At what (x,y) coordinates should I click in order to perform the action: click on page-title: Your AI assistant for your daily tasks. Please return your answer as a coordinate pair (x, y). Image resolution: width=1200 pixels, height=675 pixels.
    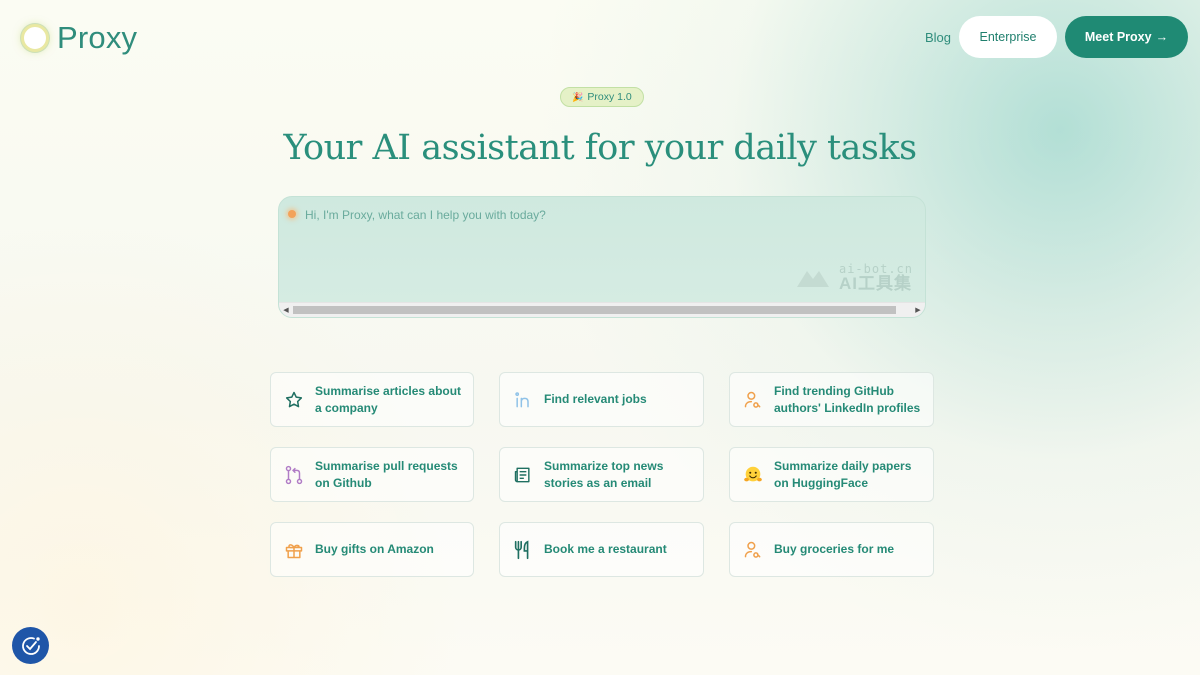
    Looking at the image, I should click on (600, 148).